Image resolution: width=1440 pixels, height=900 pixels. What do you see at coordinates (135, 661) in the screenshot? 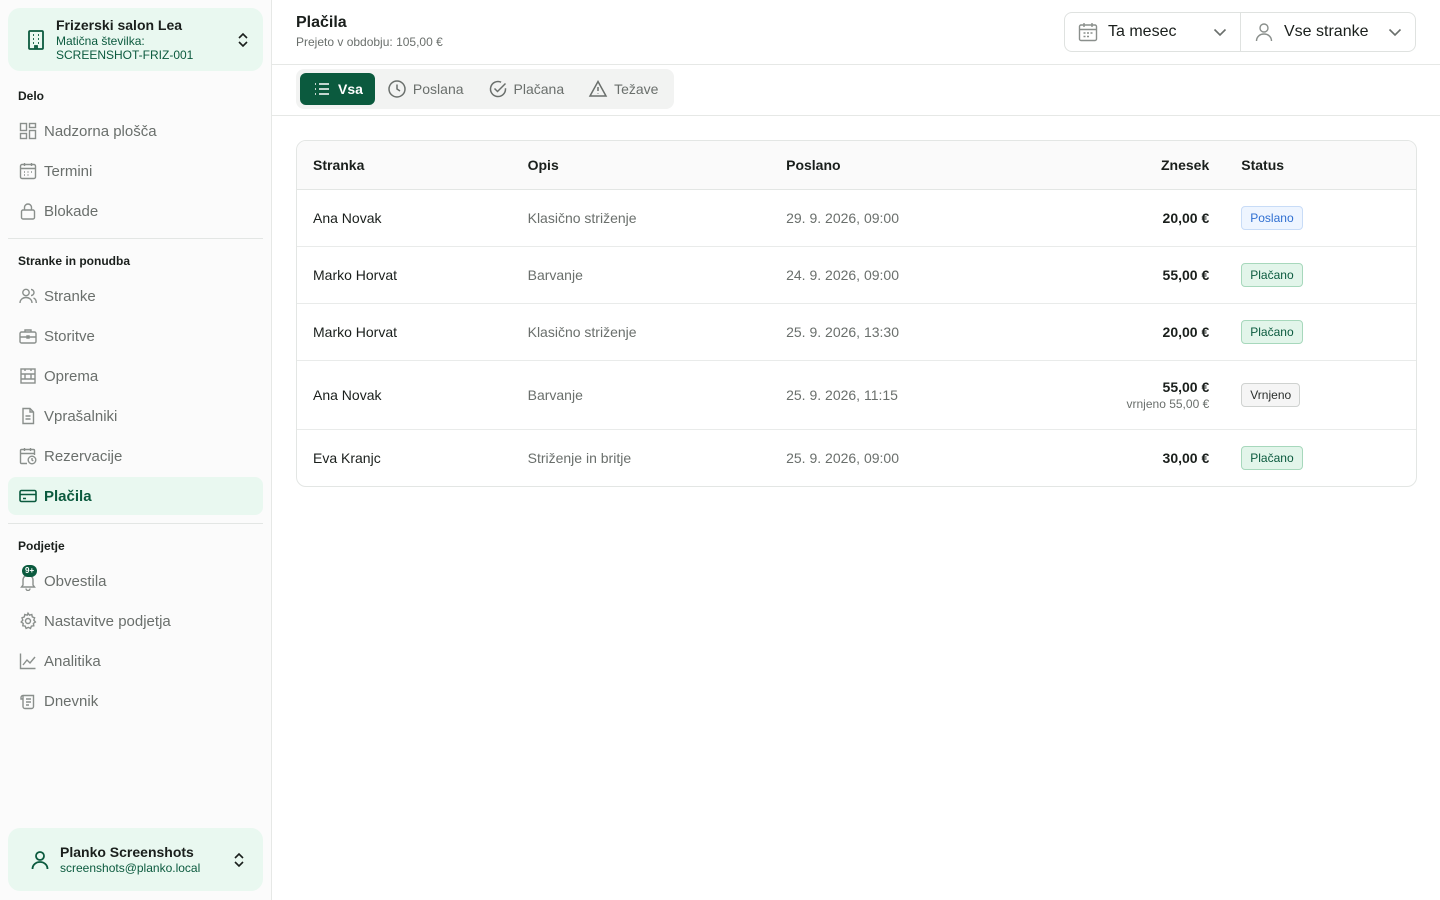
I see `sidebar-item-analitika: Analitika` at bounding box center [135, 661].